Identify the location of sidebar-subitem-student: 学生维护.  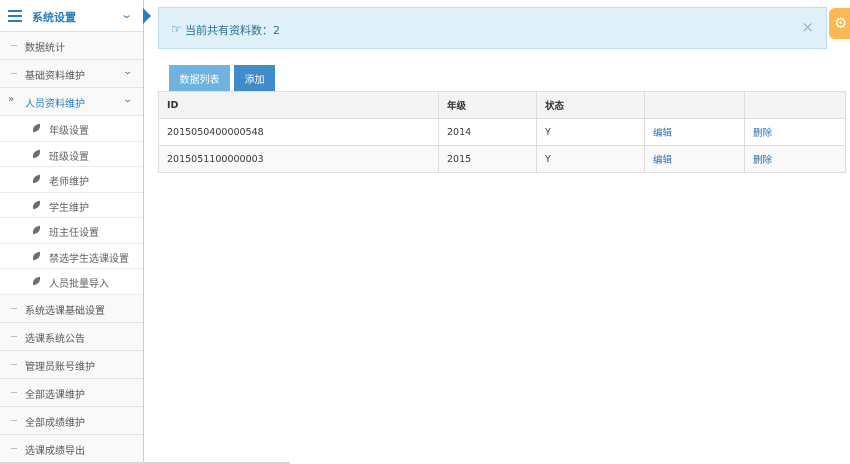
(71, 205).